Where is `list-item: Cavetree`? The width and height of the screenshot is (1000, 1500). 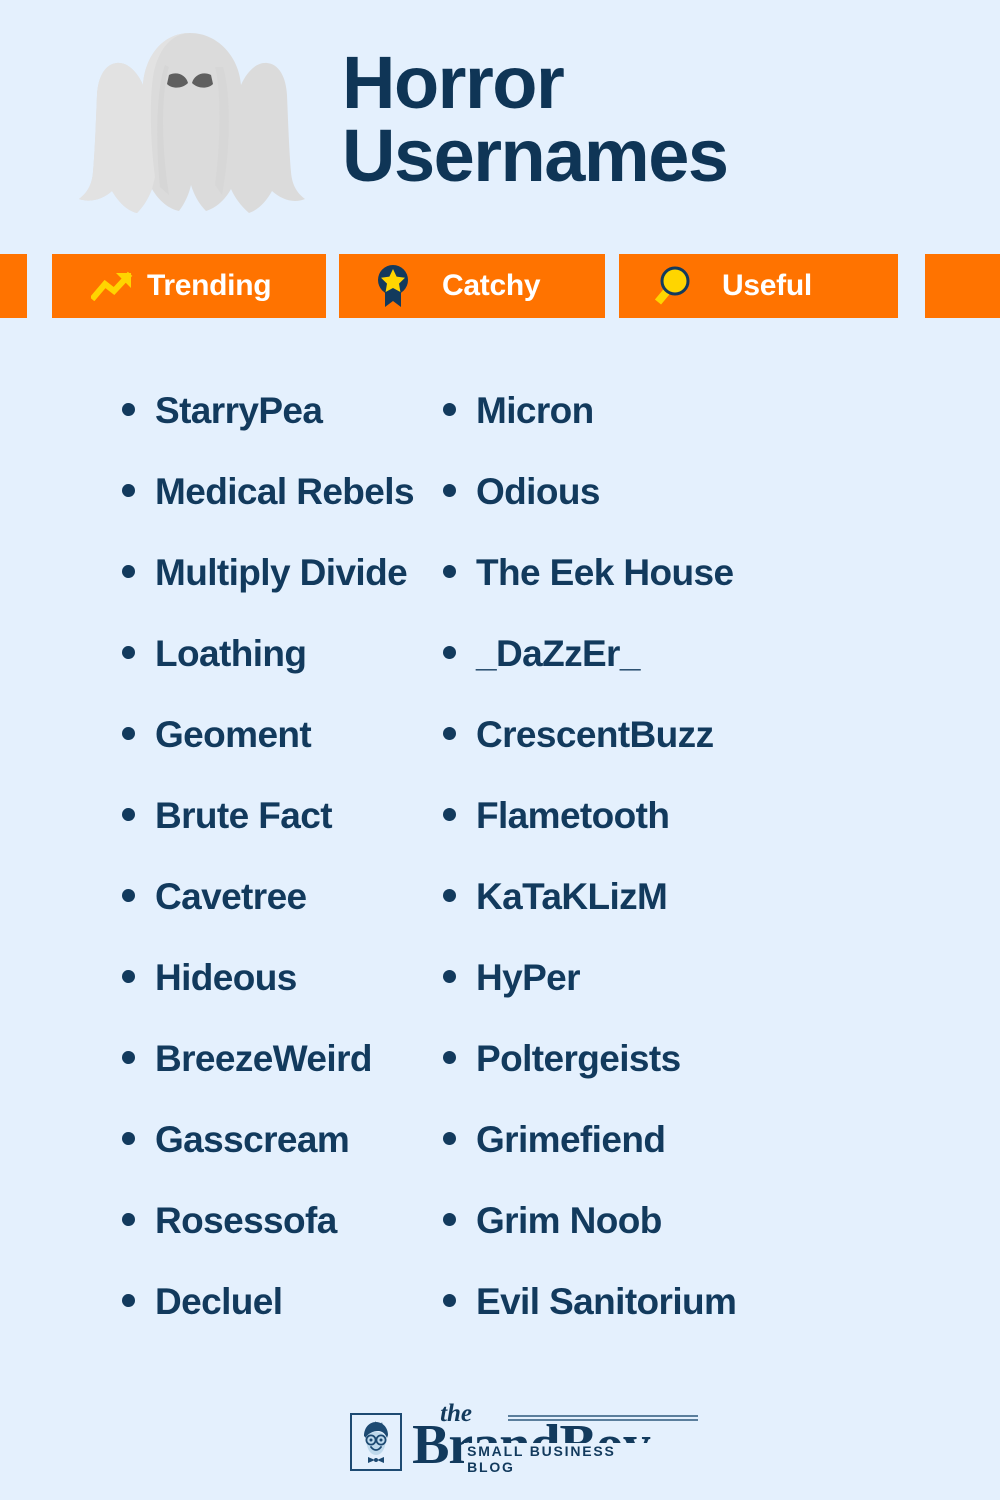 list-item: Cavetree is located at coordinates (271, 916).